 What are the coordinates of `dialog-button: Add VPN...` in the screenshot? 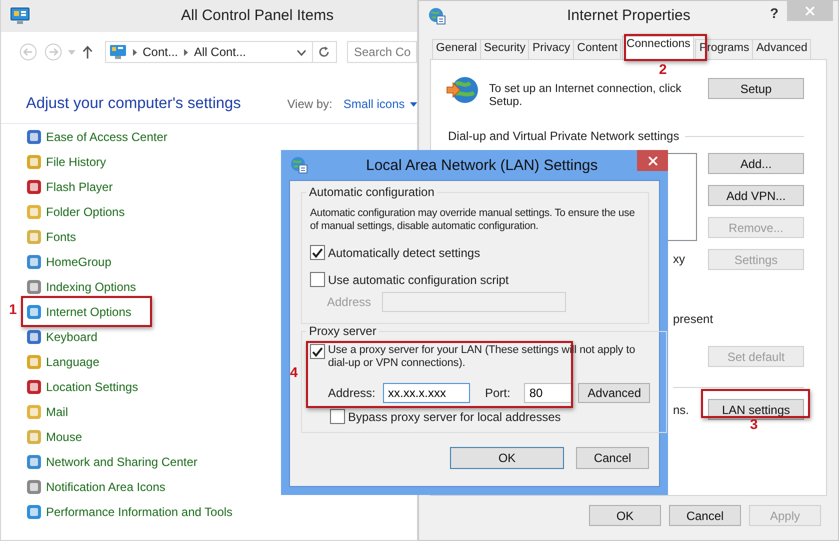 It's located at (756, 195).